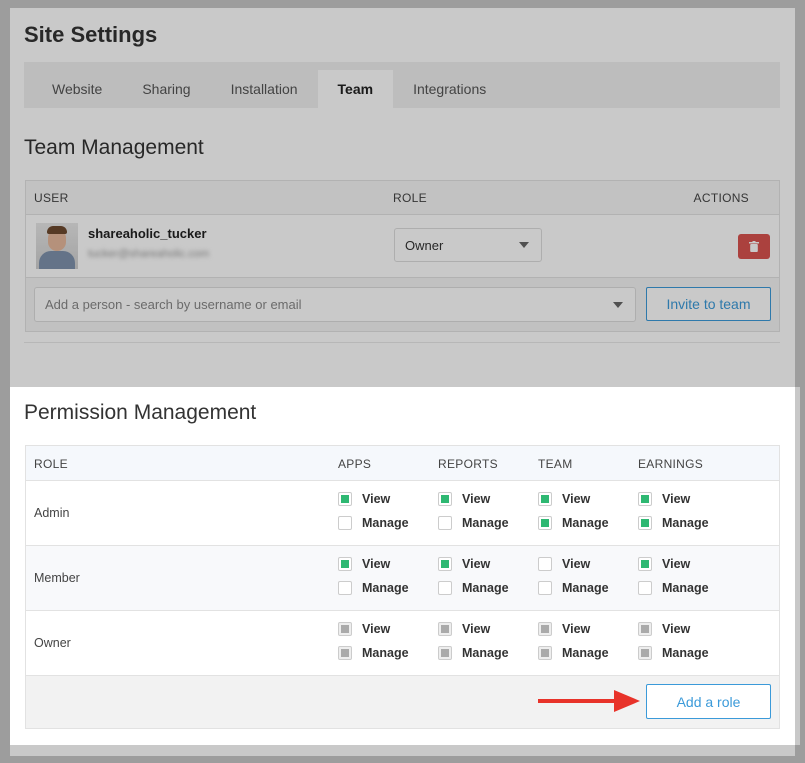 This screenshot has height=763, width=805. What do you see at coordinates (140, 412) in the screenshot?
I see `permission-management-heading: Permission Management` at bounding box center [140, 412].